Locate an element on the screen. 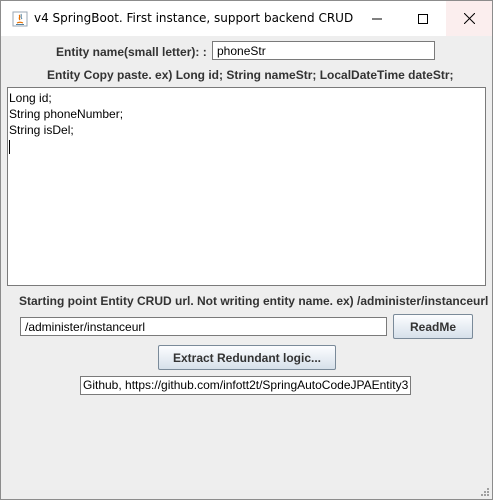  minimize-button is located at coordinates (377, 18).